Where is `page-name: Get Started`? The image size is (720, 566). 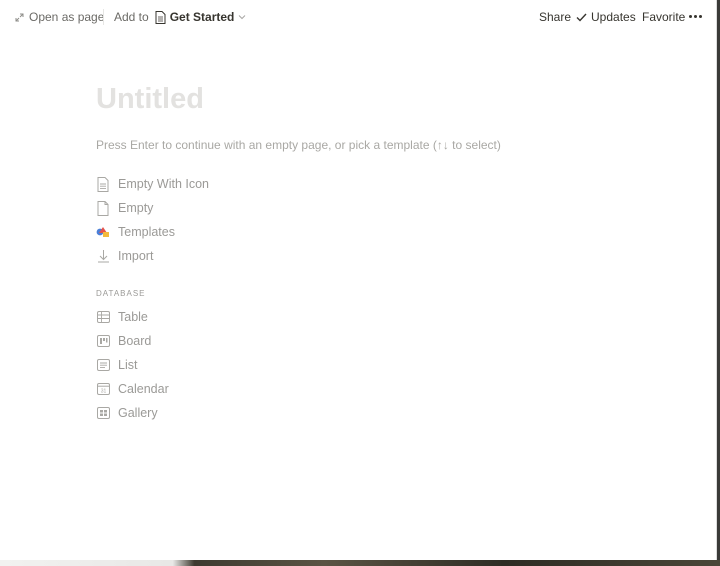
page-name: Get Started is located at coordinates (202, 17).